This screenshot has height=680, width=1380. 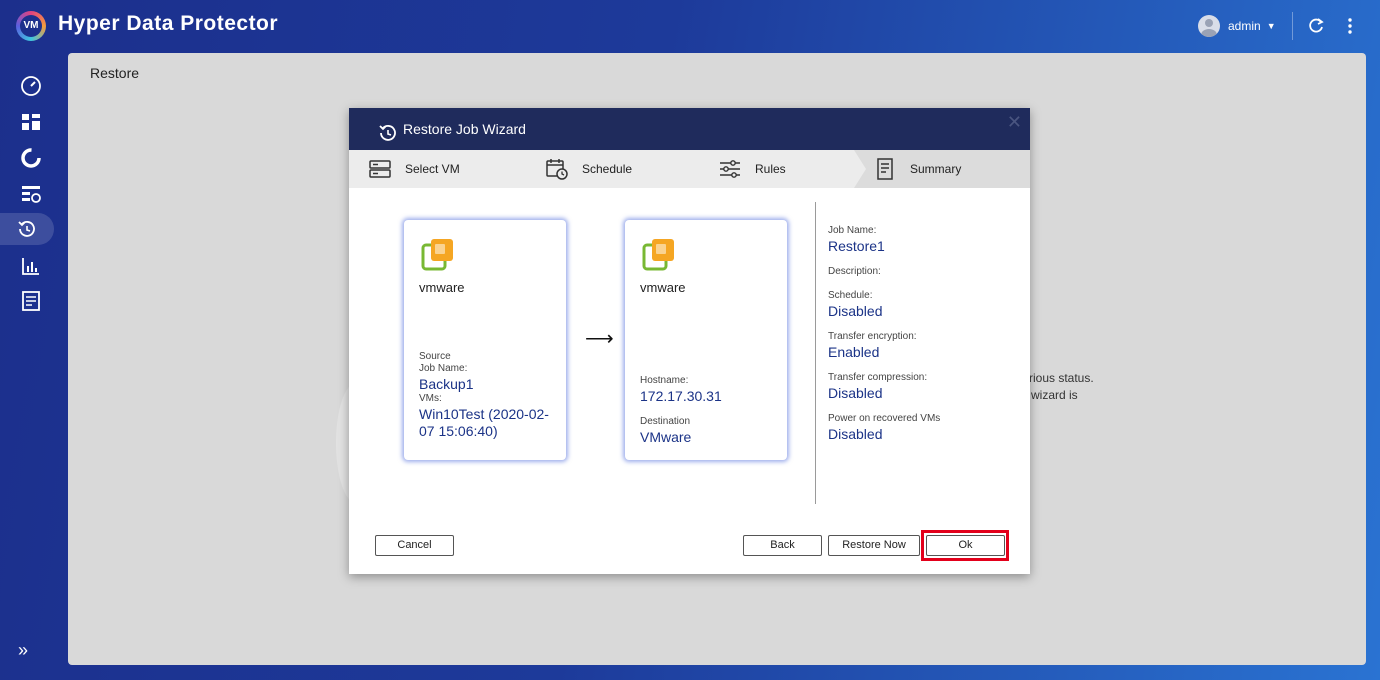 What do you see at coordinates (856, 246) in the screenshot?
I see `summary-job-name: Restore1` at bounding box center [856, 246].